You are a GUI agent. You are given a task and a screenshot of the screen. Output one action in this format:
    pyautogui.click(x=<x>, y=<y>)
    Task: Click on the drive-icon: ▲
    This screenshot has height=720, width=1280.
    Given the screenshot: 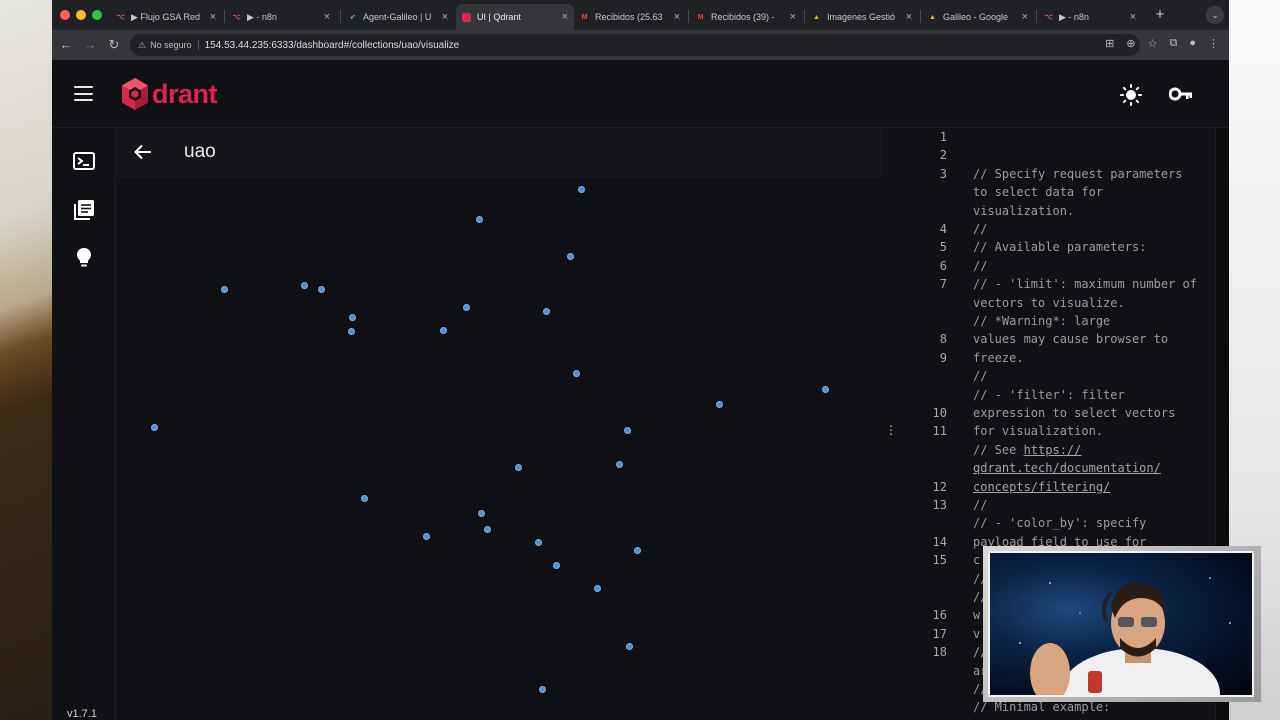 What is the action you would take?
    pyautogui.click(x=816, y=17)
    